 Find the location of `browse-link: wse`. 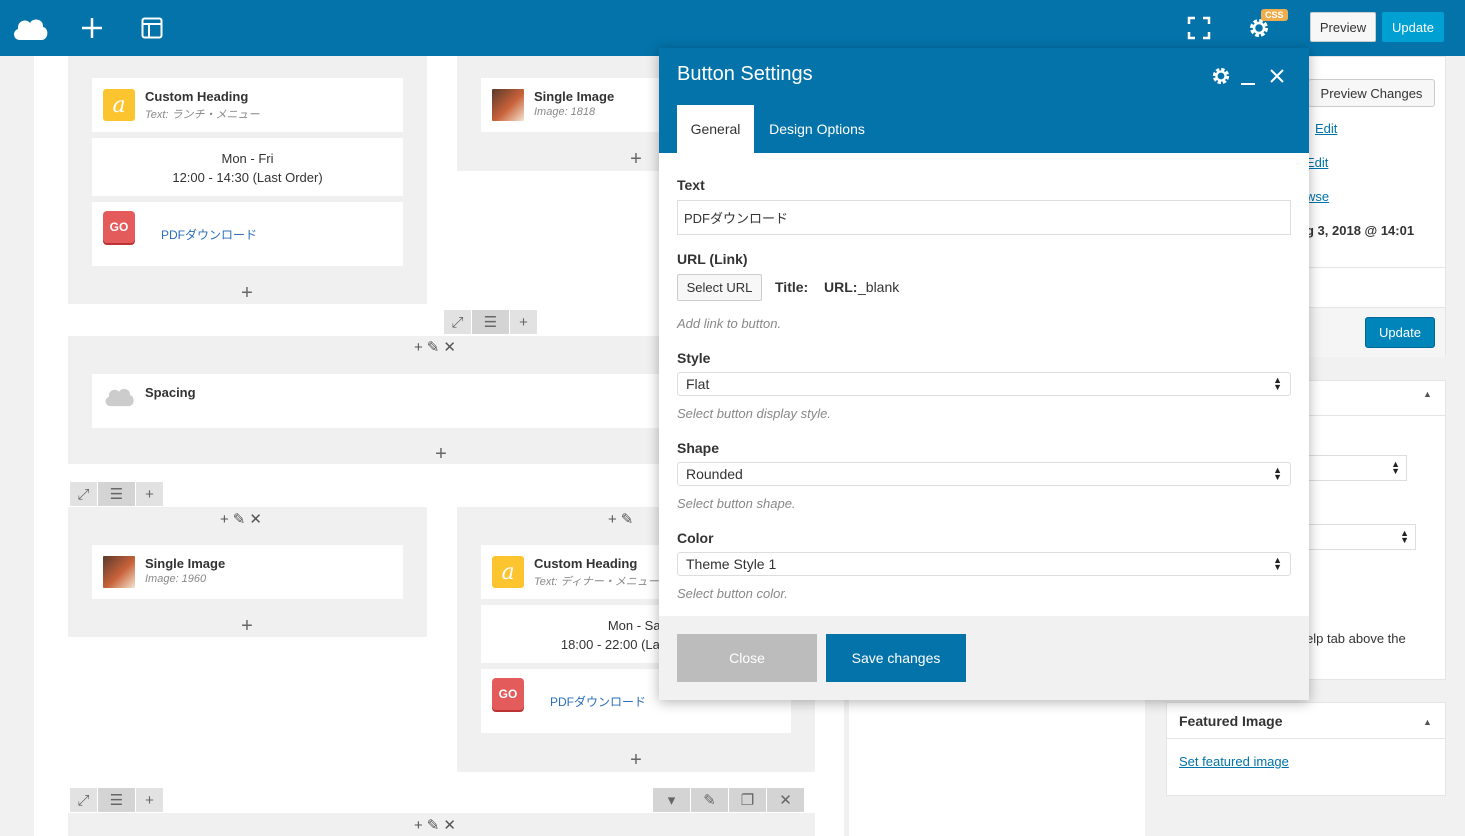

browse-link: wse is located at coordinates (1317, 196).